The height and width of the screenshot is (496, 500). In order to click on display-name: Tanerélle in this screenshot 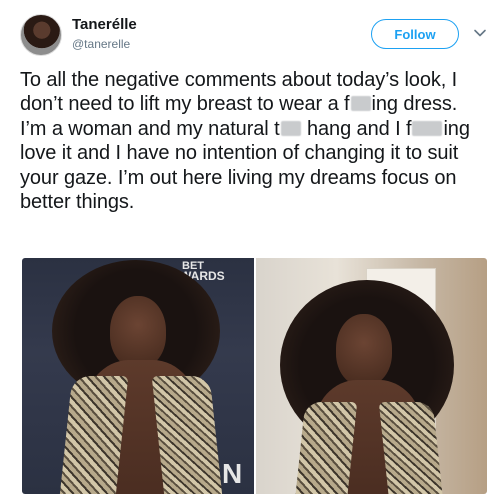, I will do `click(104, 25)`.